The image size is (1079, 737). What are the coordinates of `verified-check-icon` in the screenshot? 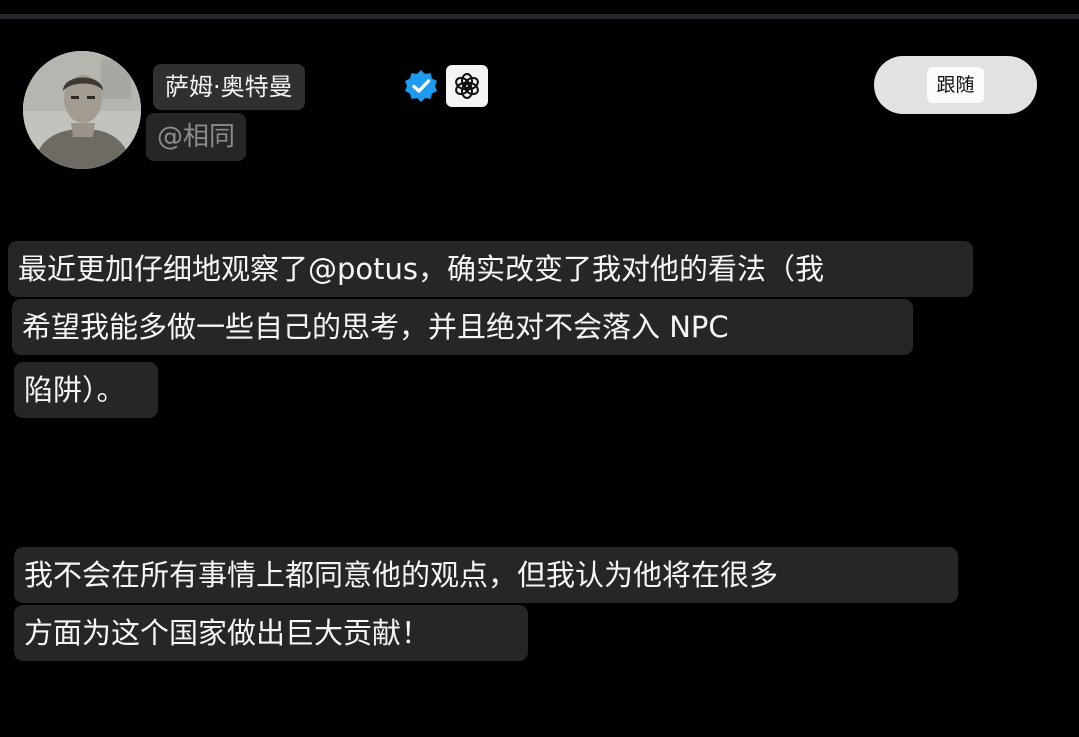 It's located at (421, 86).